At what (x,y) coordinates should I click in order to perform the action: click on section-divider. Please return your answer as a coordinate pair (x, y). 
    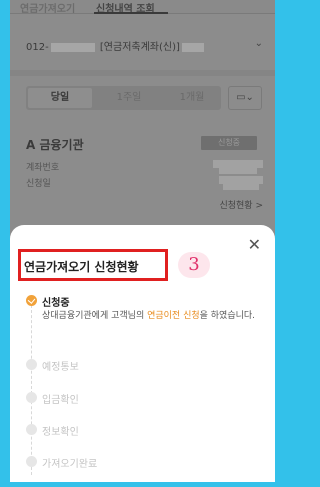
    Looking at the image, I should click on (142, 73).